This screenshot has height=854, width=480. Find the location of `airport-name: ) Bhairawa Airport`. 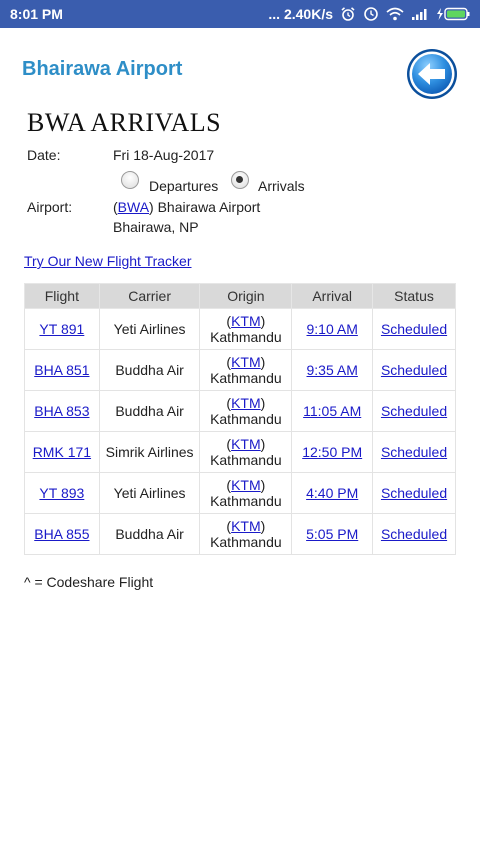

airport-name: ) Bhairawa Airport is located at coordinates (205, 207).